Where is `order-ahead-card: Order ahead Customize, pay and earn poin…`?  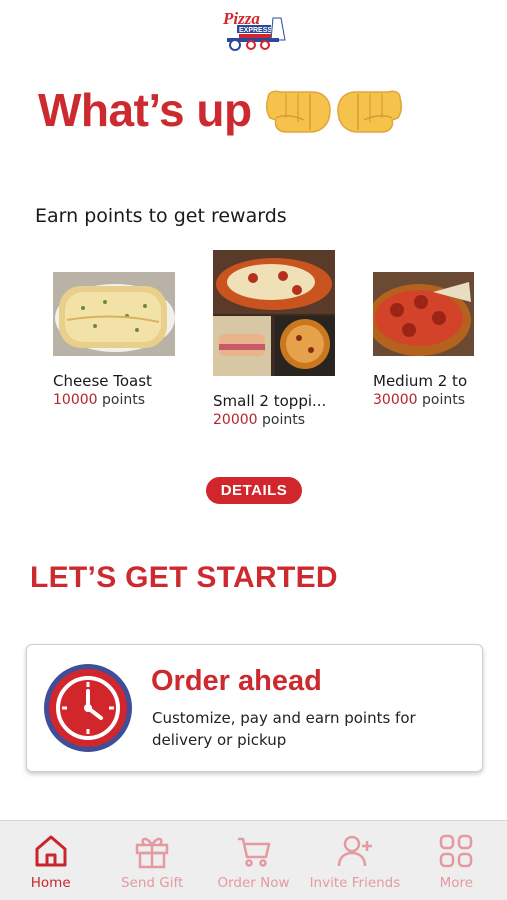 order-ahead-card: Order ahead Customize, pay and earn poin… is located at coordinates (254, 708).